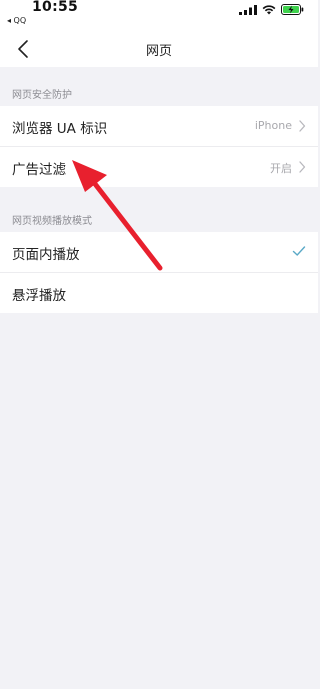  What do you see at coordinates (46, 255) in the screenshot?
I see `inline-play-label: 页面内播放` at bounding box center [46, 255].